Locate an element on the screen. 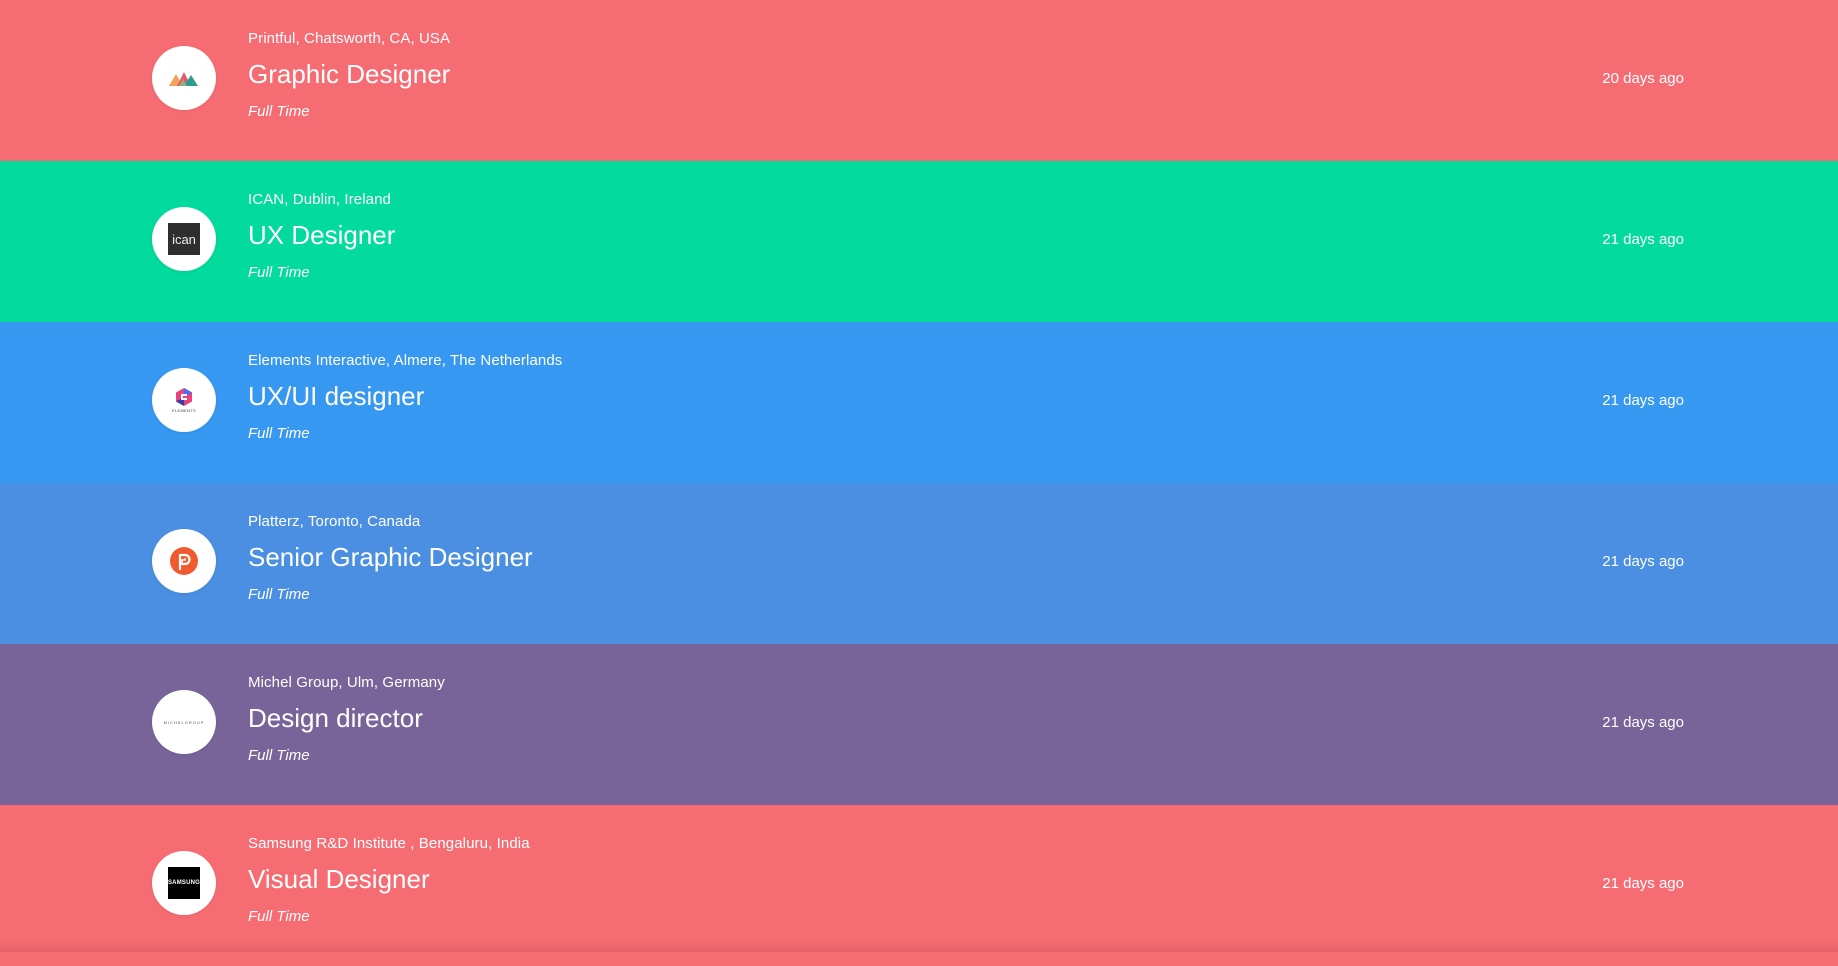 The height and width of the screenshot is (966, 1838). job-title: Visual Designer is located at coordinates (339, 879).